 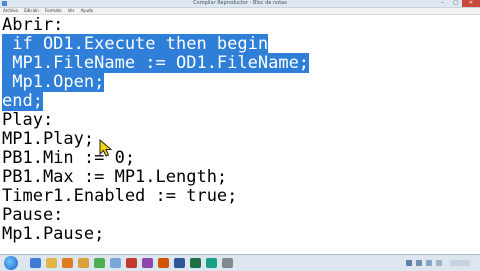 I want to click on mouse-cursor-icon, so click(x=106, y=148).